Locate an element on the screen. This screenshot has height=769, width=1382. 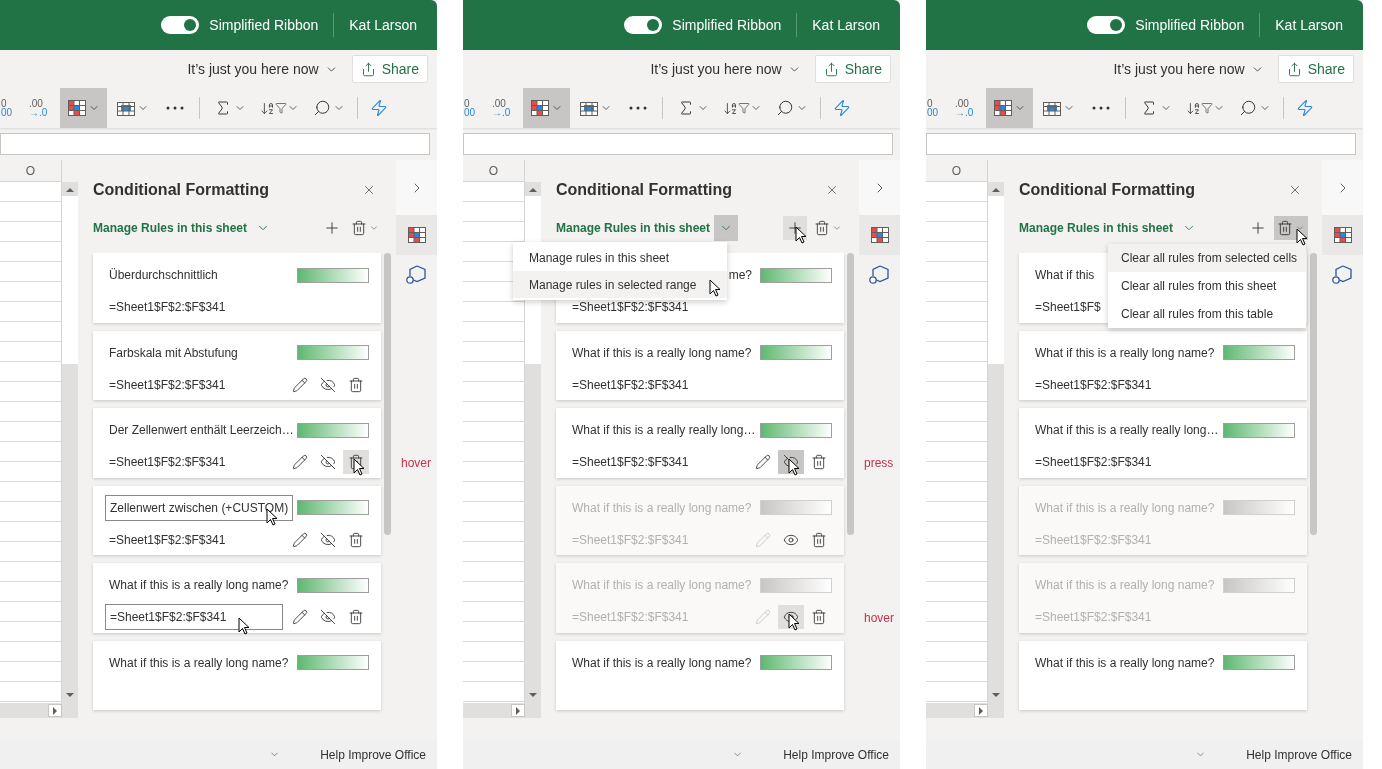
rule-name: Farbskala mit Abstufung is located at coordinates (173, 353).